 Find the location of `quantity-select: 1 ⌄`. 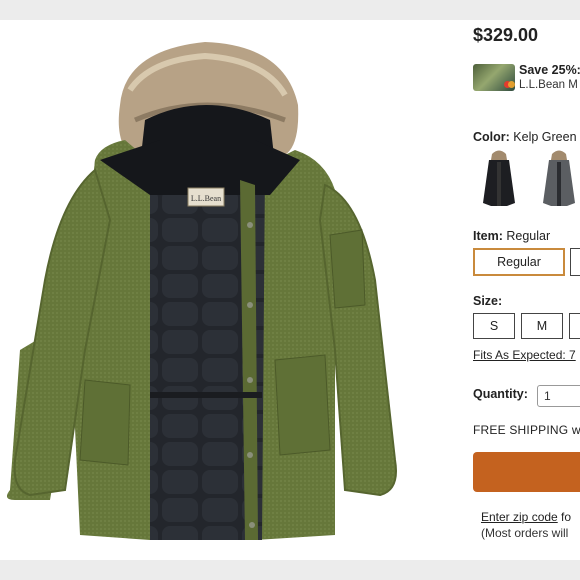

quantity-select: 1 ⌄ is located at coordinates (558, 396).